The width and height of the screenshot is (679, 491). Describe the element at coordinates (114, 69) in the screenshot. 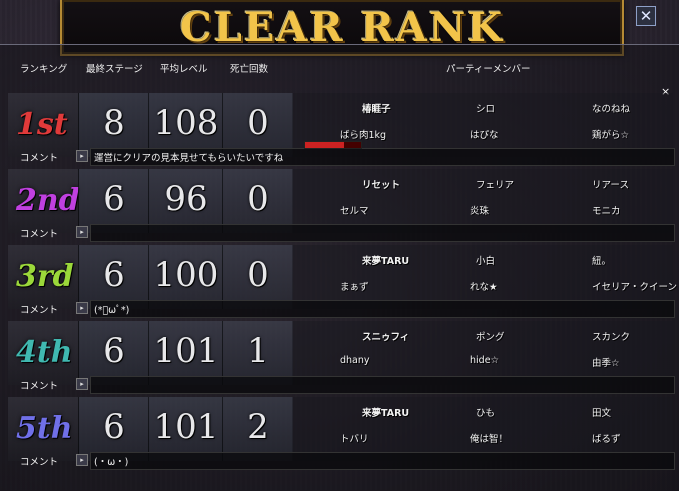

I see `header-final-stage: 最終ステージ` at that location.